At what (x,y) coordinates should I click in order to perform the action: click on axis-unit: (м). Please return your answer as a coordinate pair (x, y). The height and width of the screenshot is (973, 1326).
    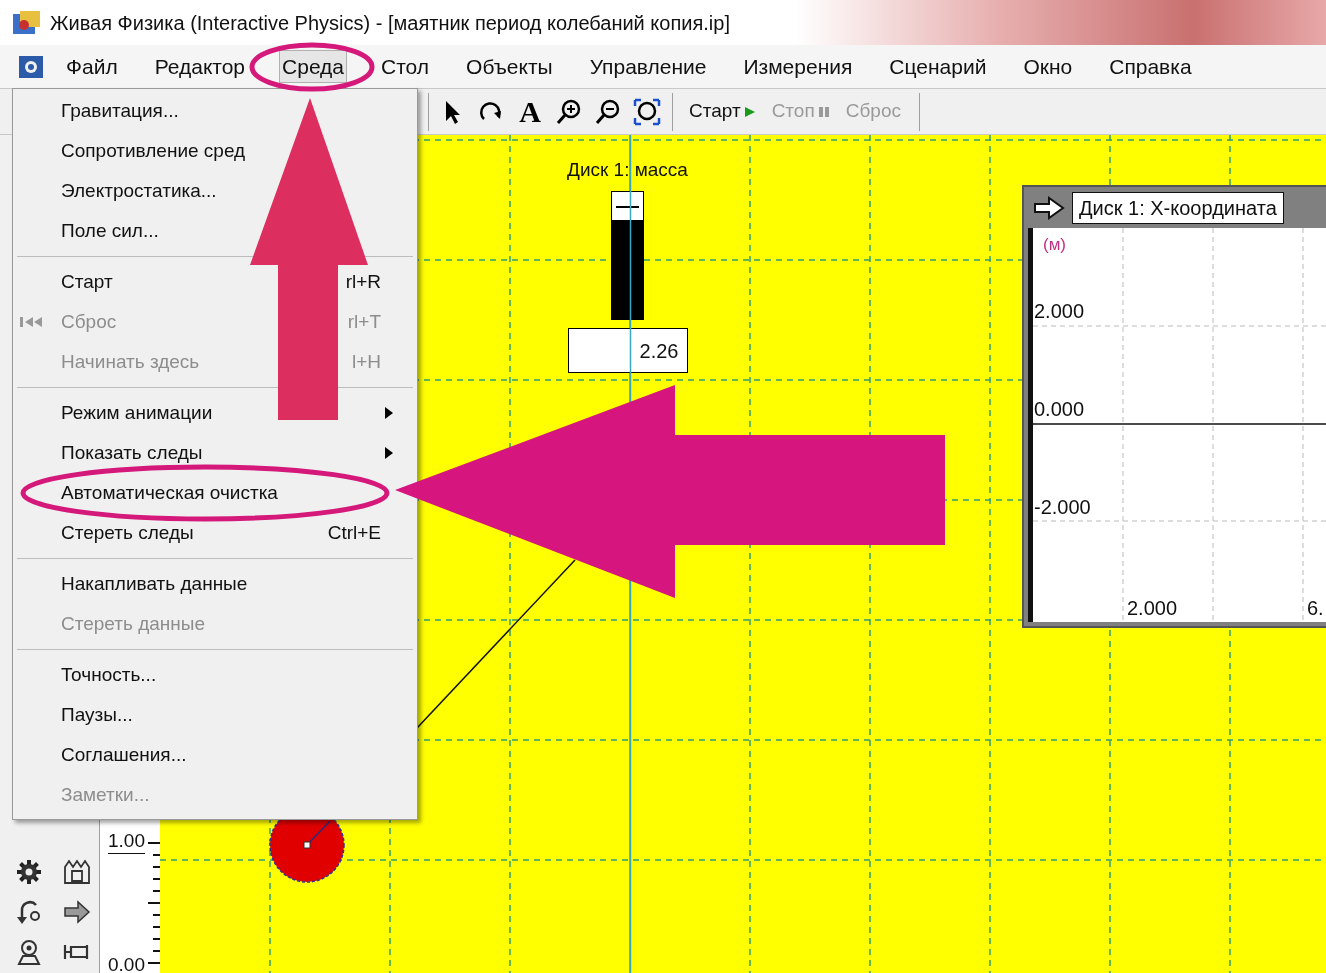
    Looking at the image, I should click on (1054, 245).